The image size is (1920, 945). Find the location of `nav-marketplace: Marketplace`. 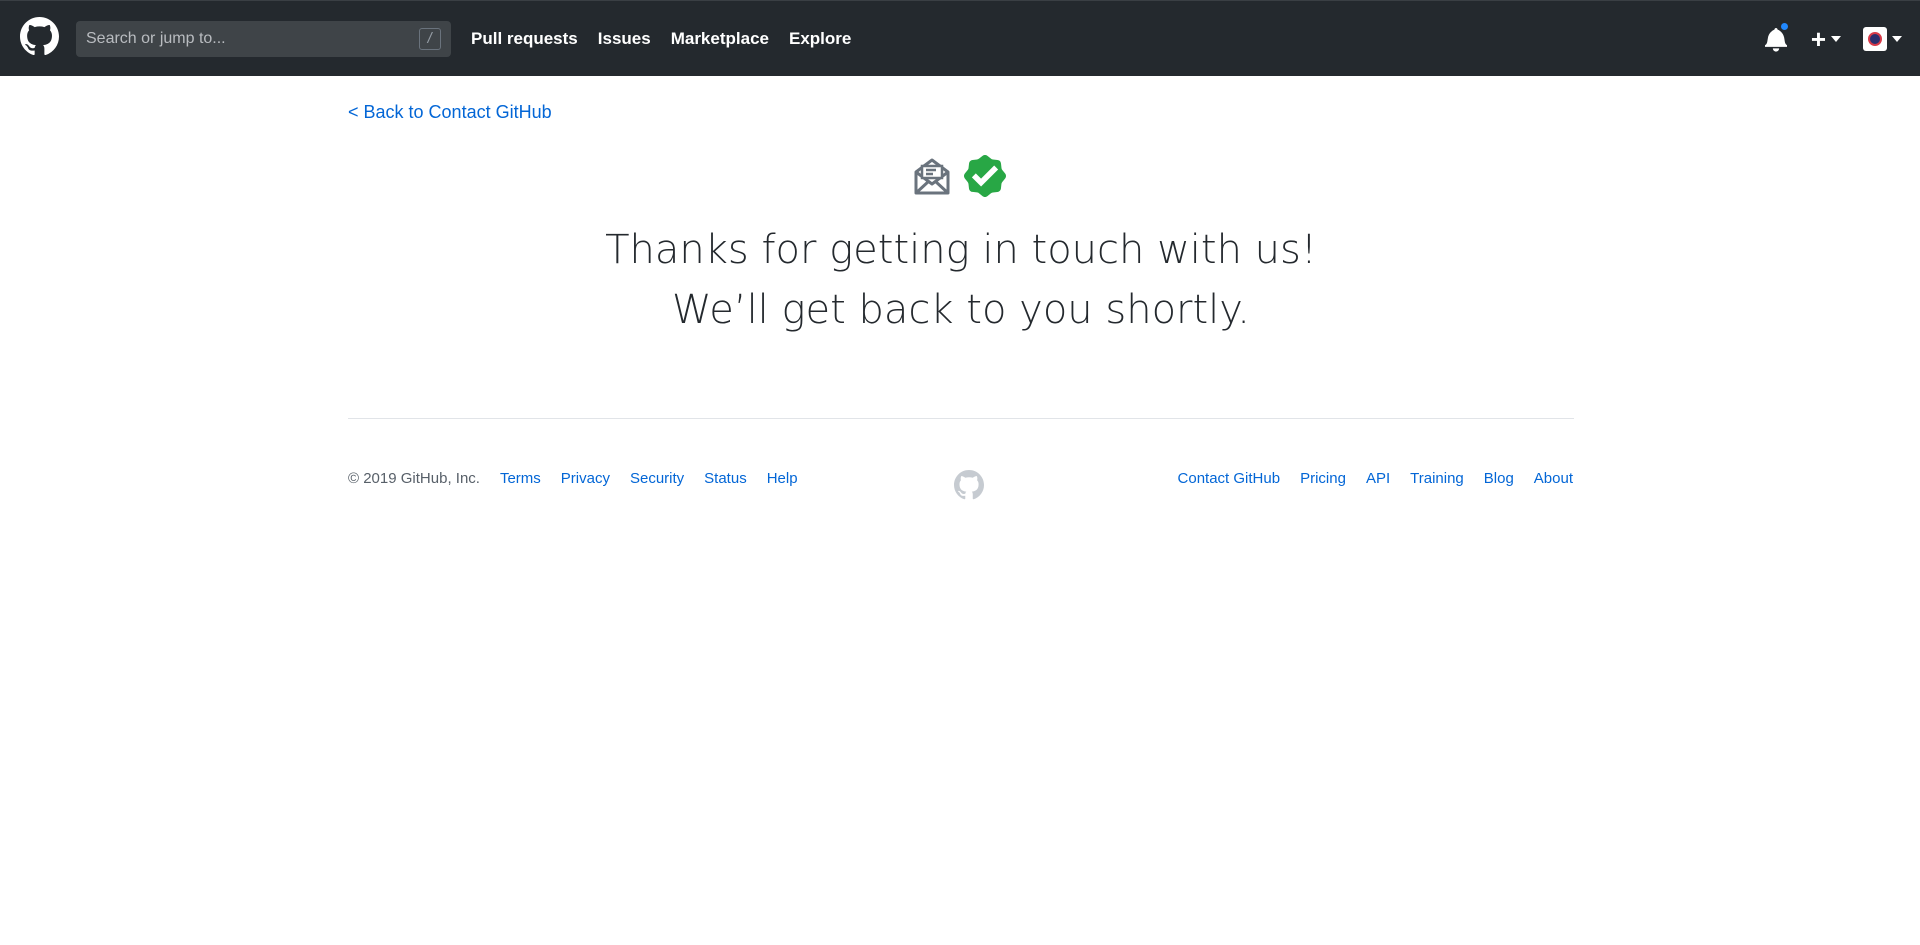

nav-marketplace: Marketplace is located at coordinates (720, 39).